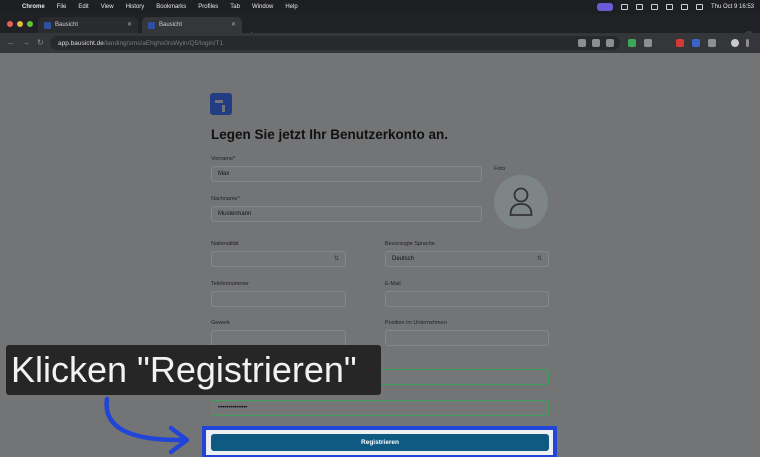 The image size is (760, 457). I want to click on minimize-window-icon, so click(20, 24).